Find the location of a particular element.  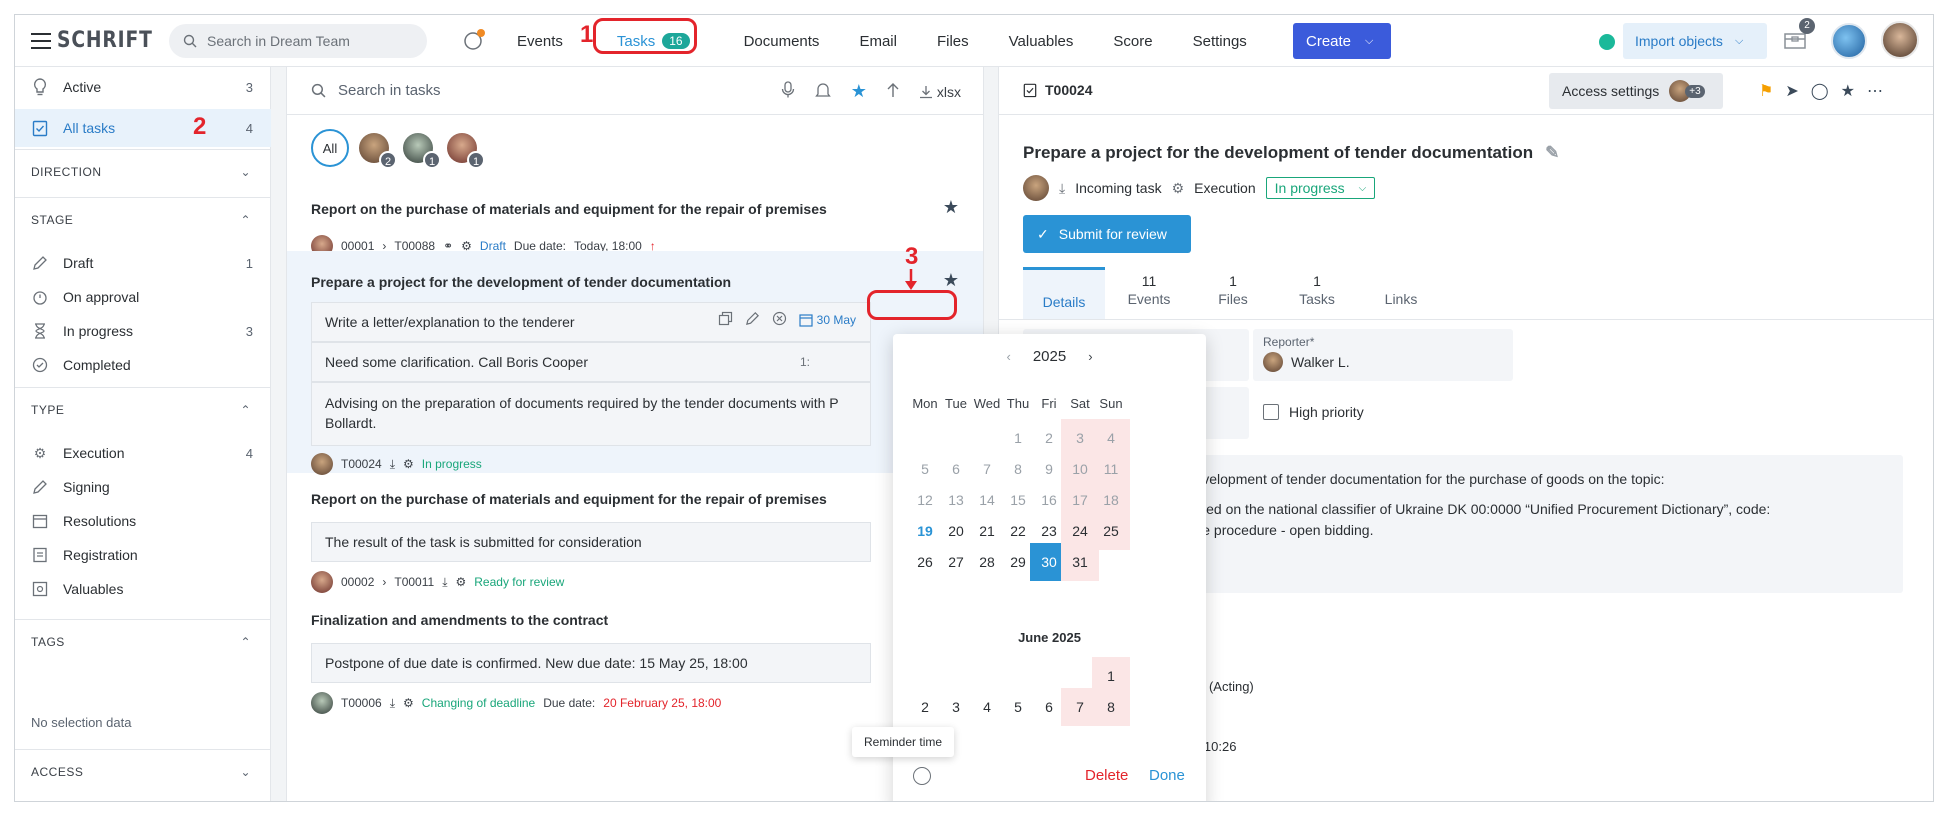

sidebar-item-label: Completed is located at coordinates (97, 365).